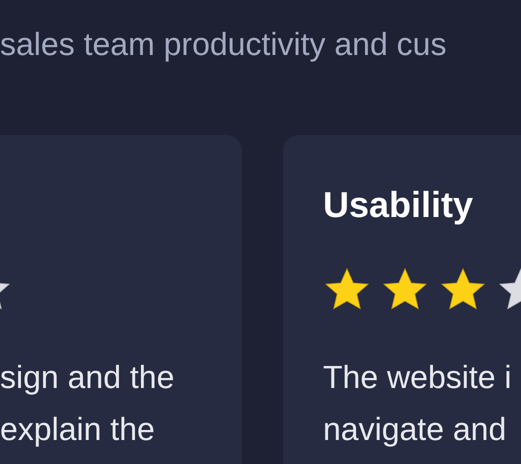 The image size is (521, 464). Describe the element at coordinates (88, 377) in the screenshot. I see `card-text: sign and the` at that location.